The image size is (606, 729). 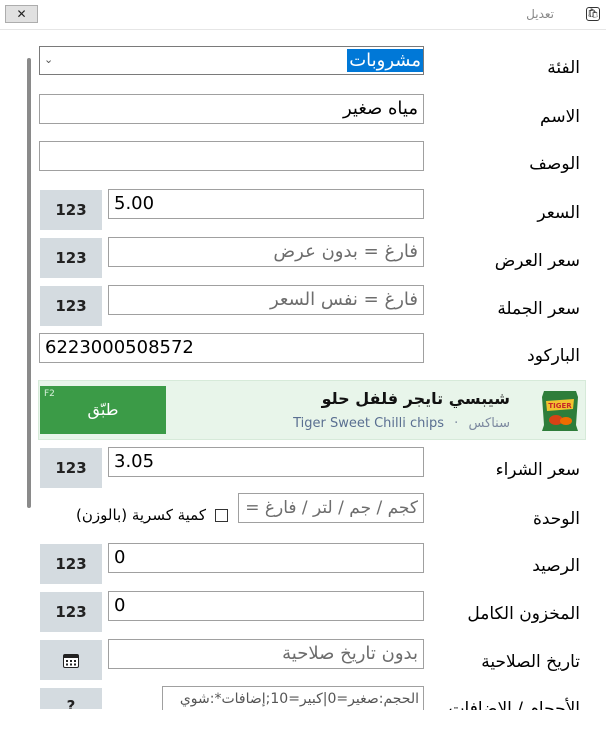 What do you see at coordinates (530, 662) in the screenshot?
I see `expiry-label: تاريخ الصلاحية` at bounding box center [530, 662].